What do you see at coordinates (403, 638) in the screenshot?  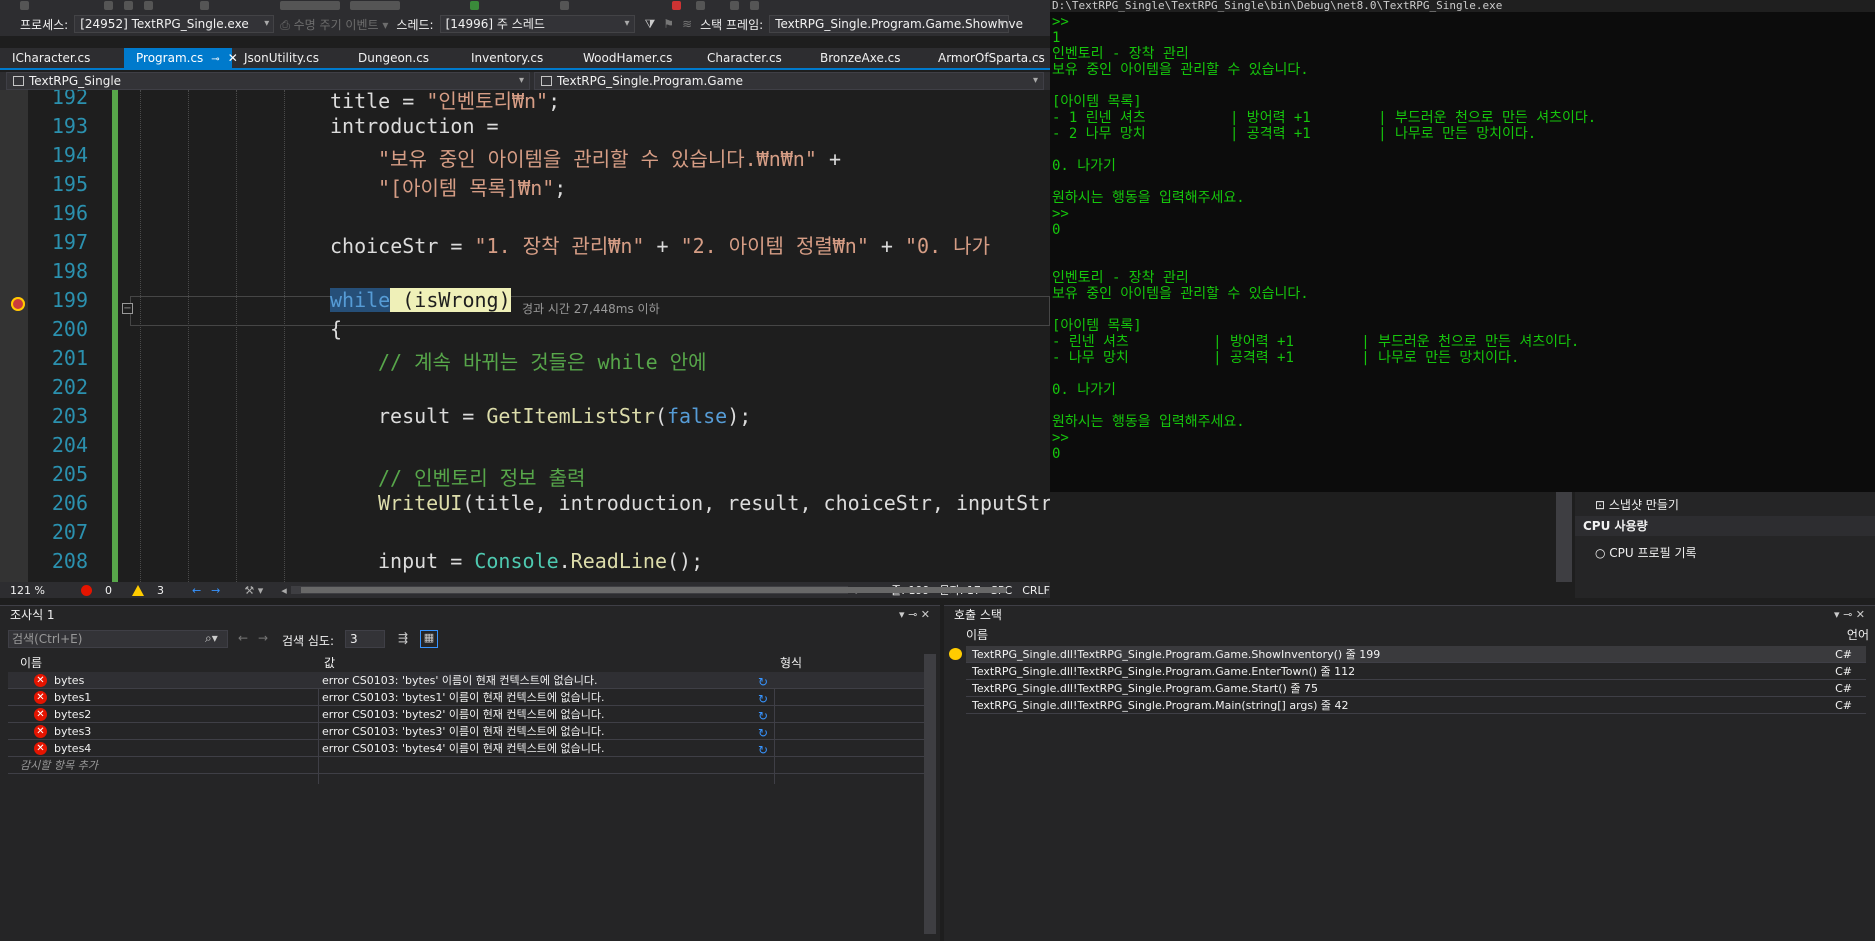 I see `pin-columns-icon: ⇶` at bounding box center [403, 638].